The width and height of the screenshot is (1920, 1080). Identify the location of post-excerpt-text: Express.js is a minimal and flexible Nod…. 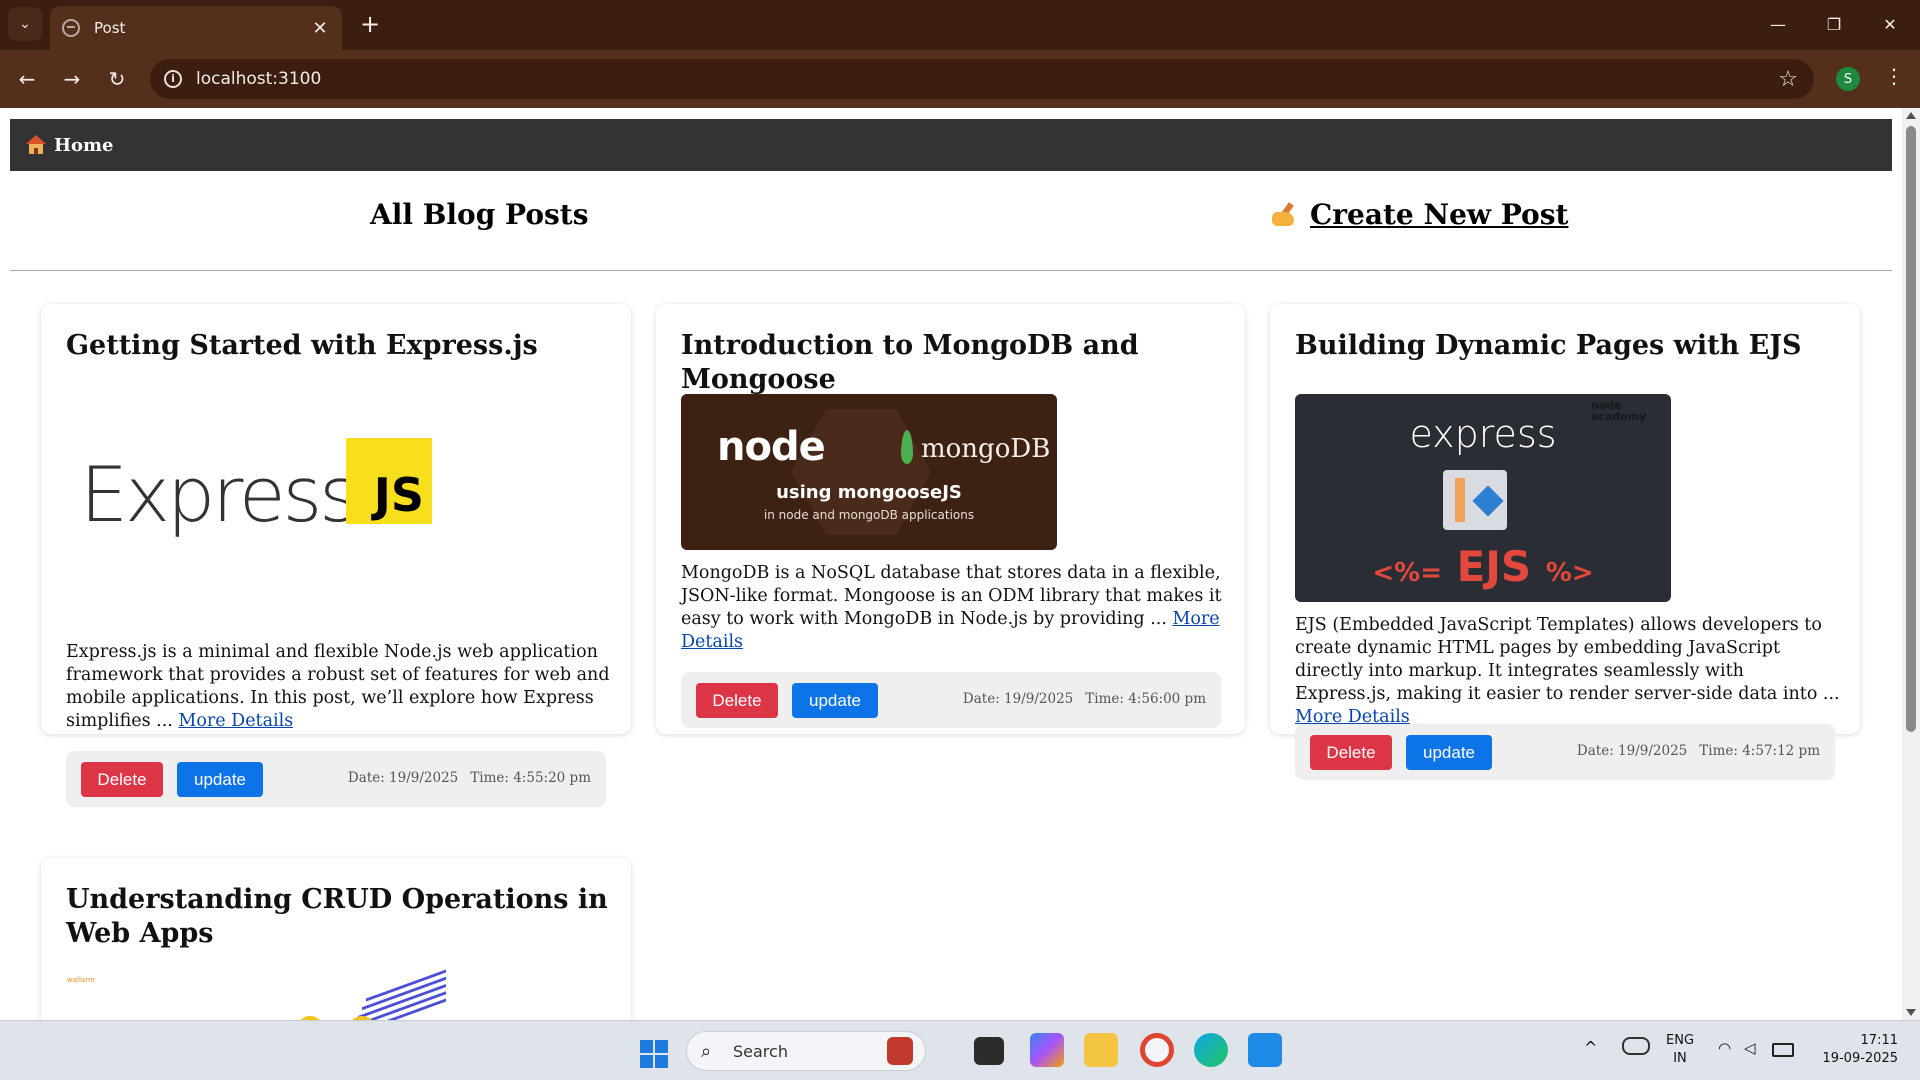
(338, 686).